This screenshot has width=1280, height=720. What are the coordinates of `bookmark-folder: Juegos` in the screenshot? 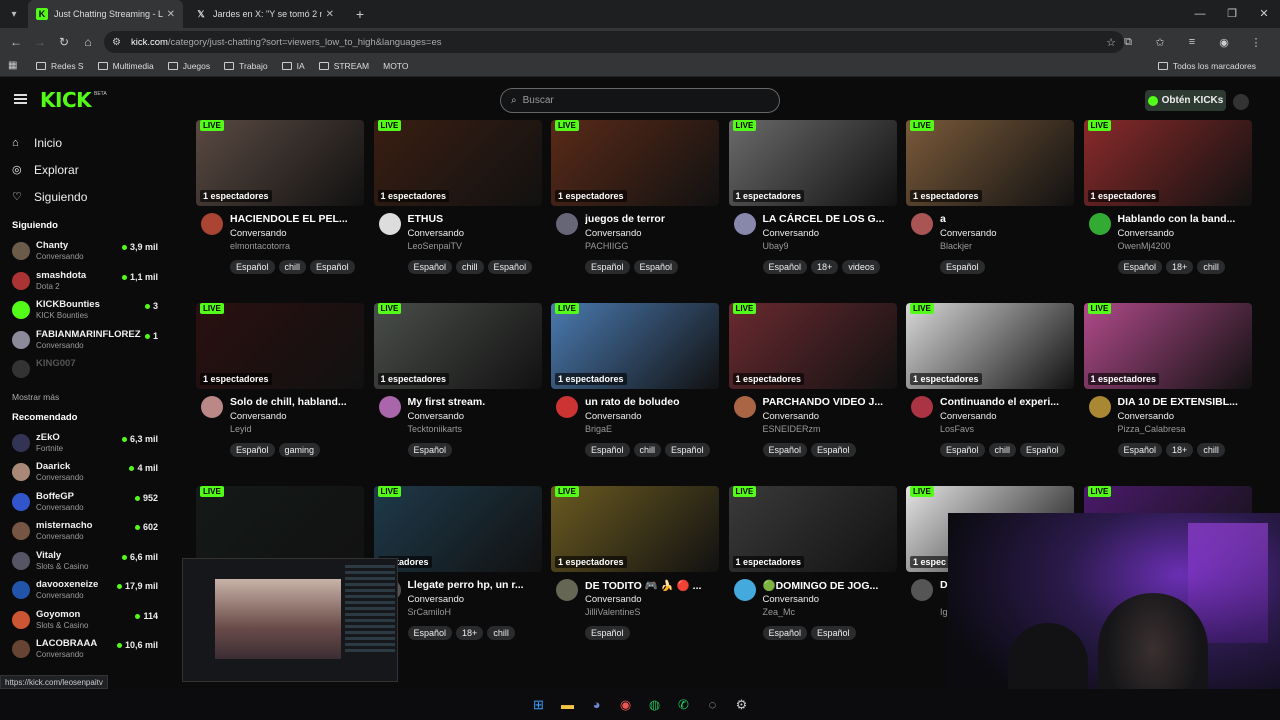 It's located at (188, 66).